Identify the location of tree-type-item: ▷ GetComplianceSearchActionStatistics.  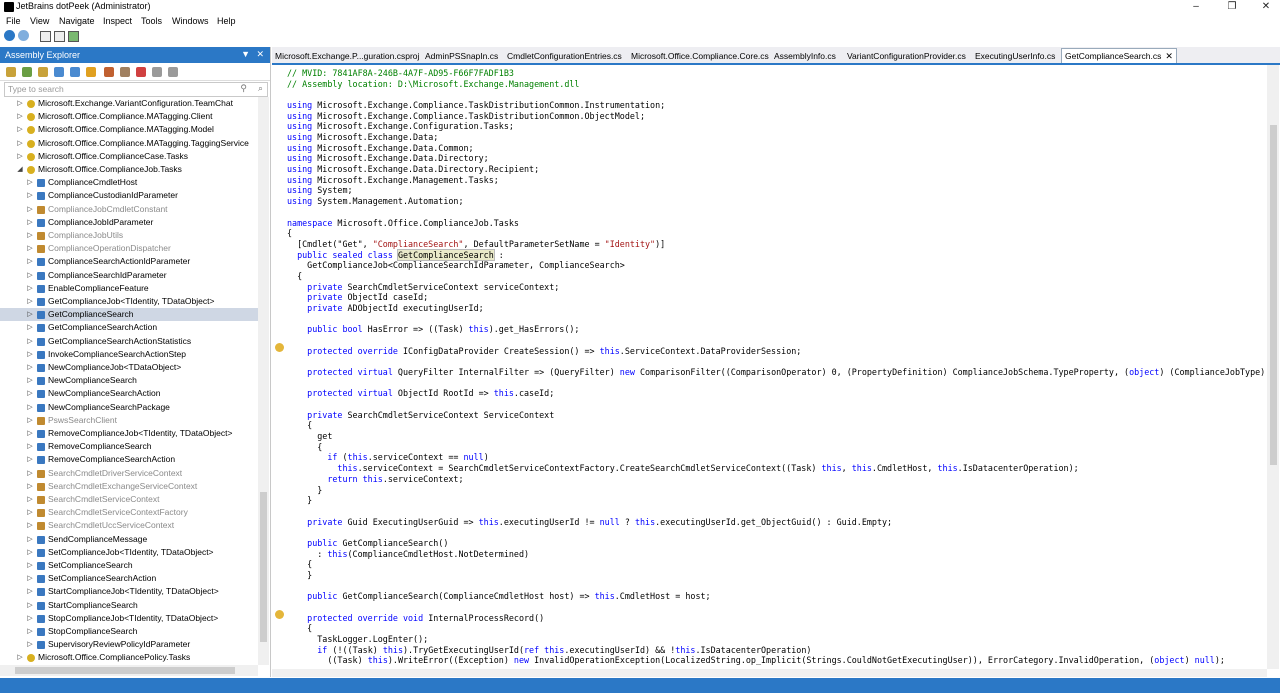
(129, 341).